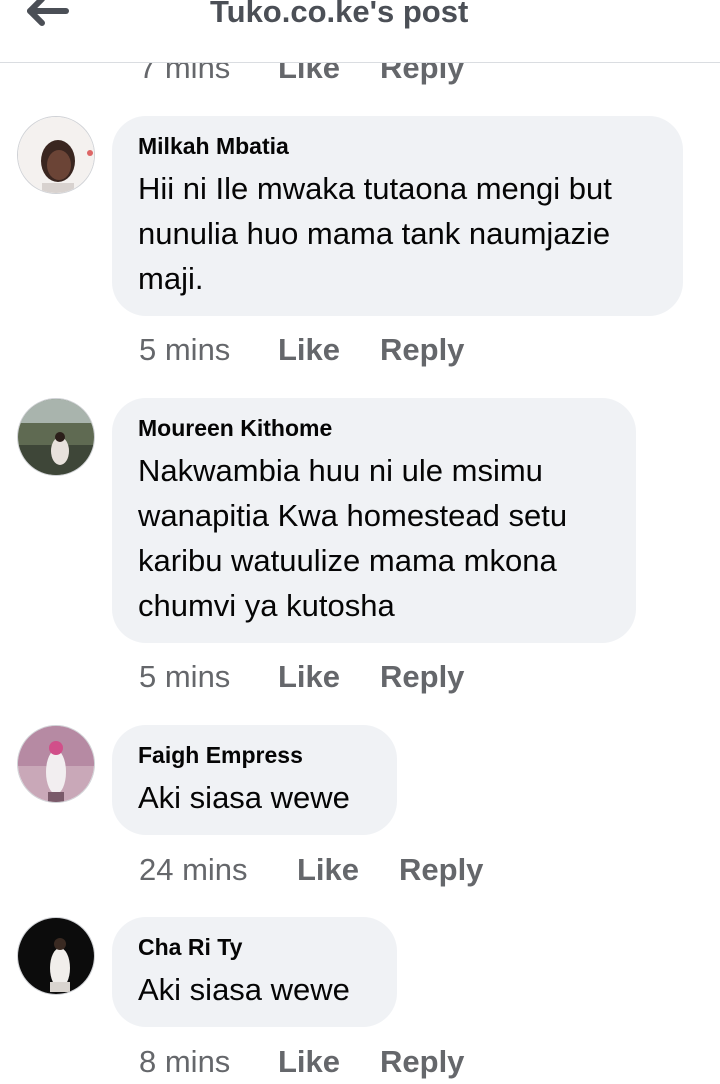 The height and width of the screenshot is (1084, 720). What do you see at coordinates (254, 755) in the screenshot?
I see `comment-author: Faigh Empress` at bounding box center [254, 755].